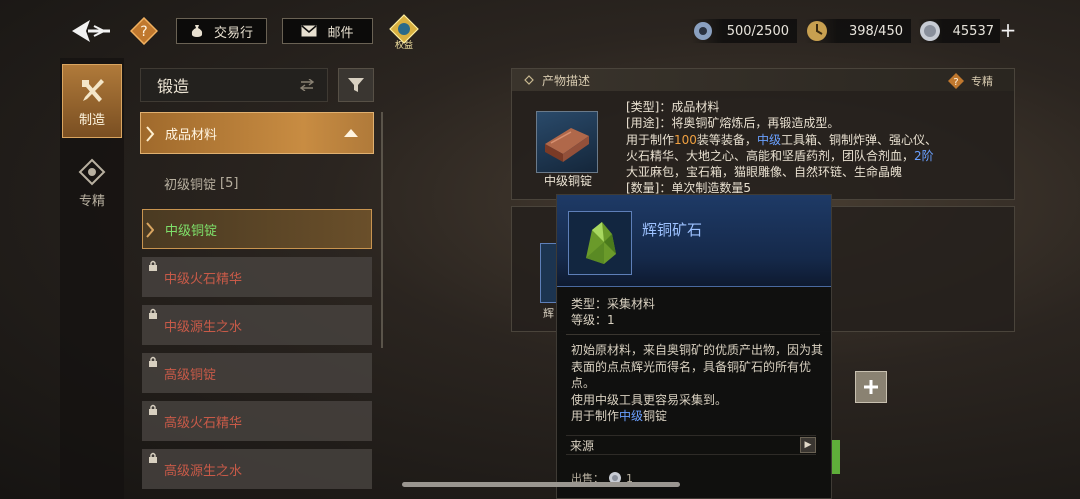  I want to click on list-item-label: 中级铜锭, so click(191, 231).